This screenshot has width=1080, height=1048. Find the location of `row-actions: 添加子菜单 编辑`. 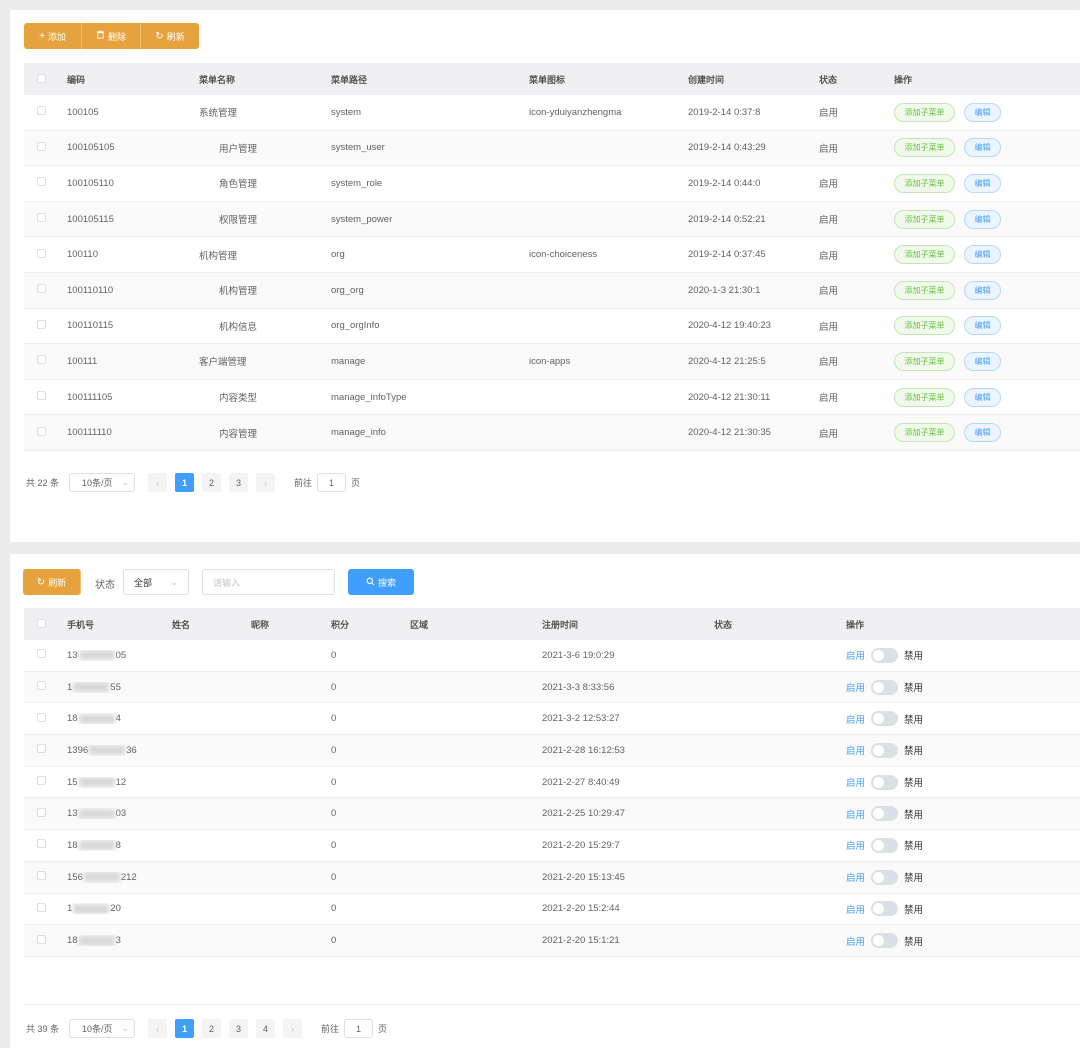

row-actions: 添加子菜单 编辑 is located at coordinates (984, 397).